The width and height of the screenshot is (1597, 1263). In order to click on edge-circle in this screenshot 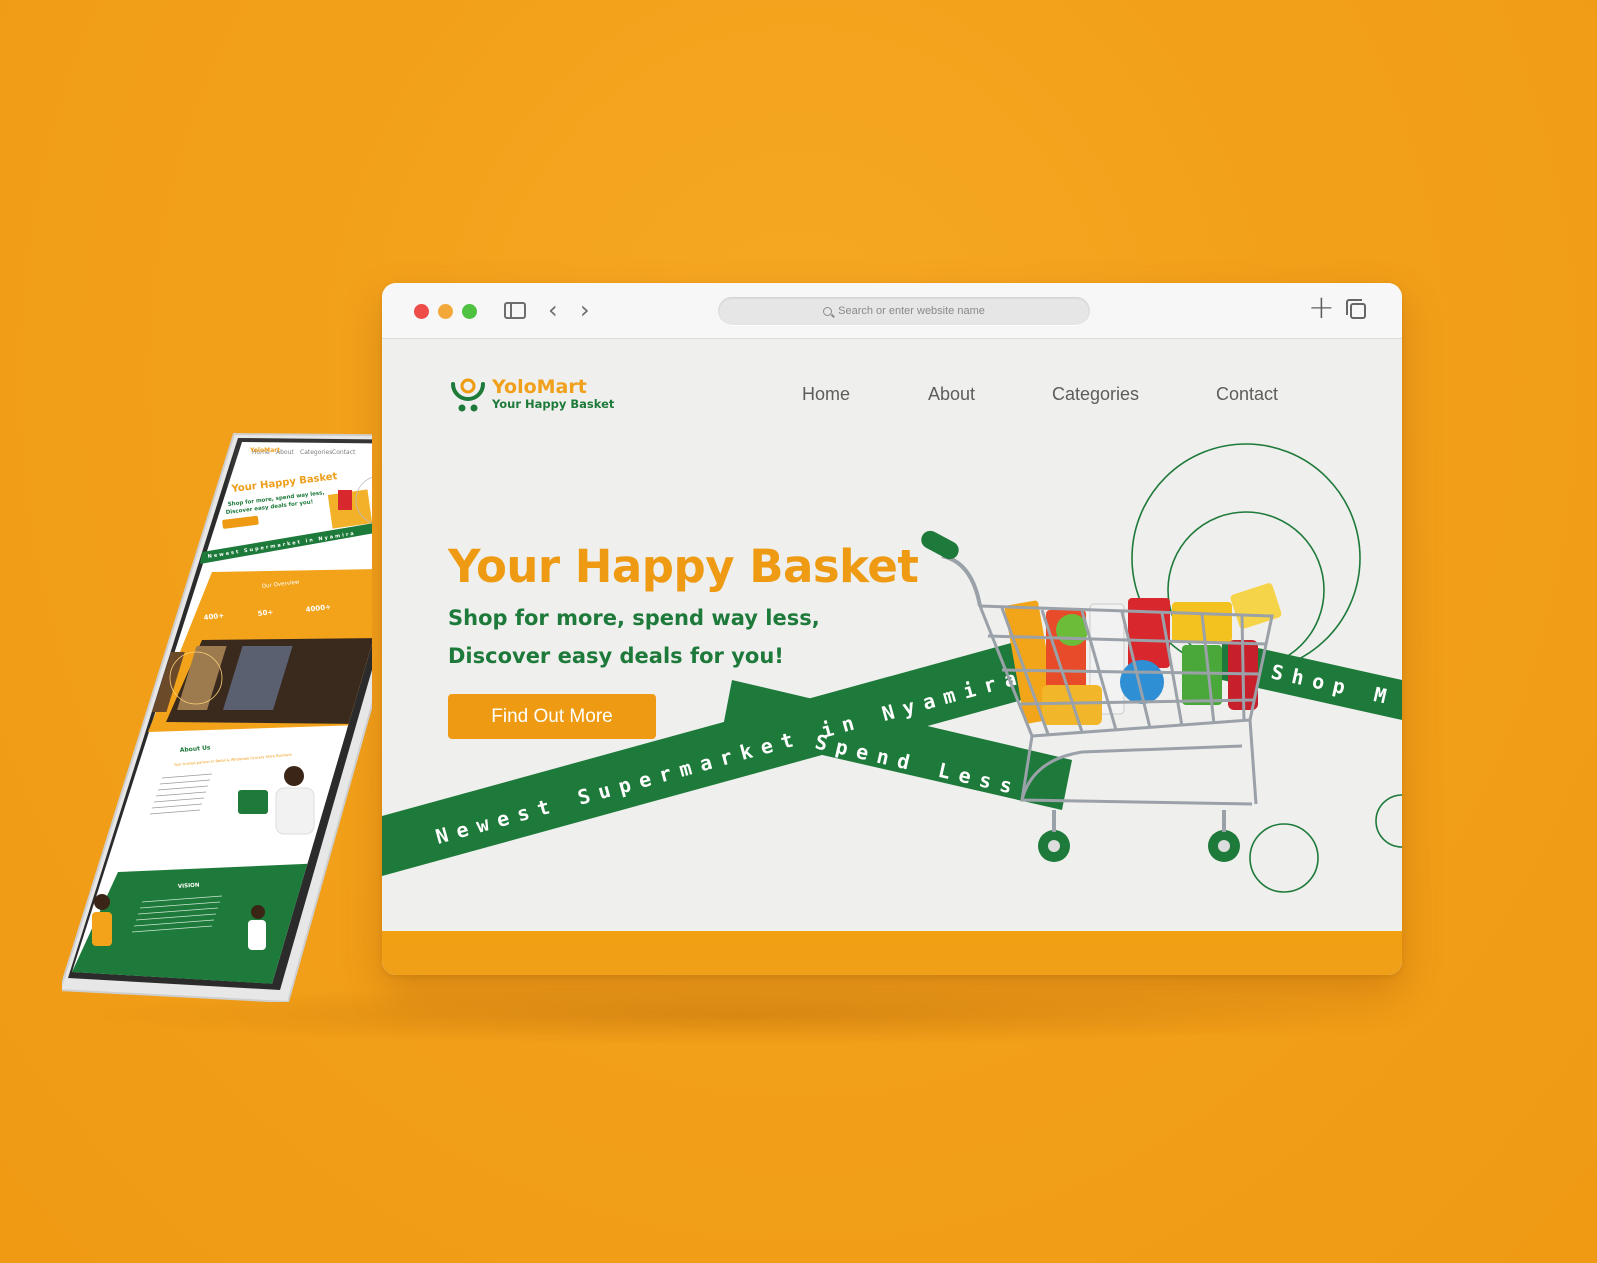, I will do `click(1388, 821)`.